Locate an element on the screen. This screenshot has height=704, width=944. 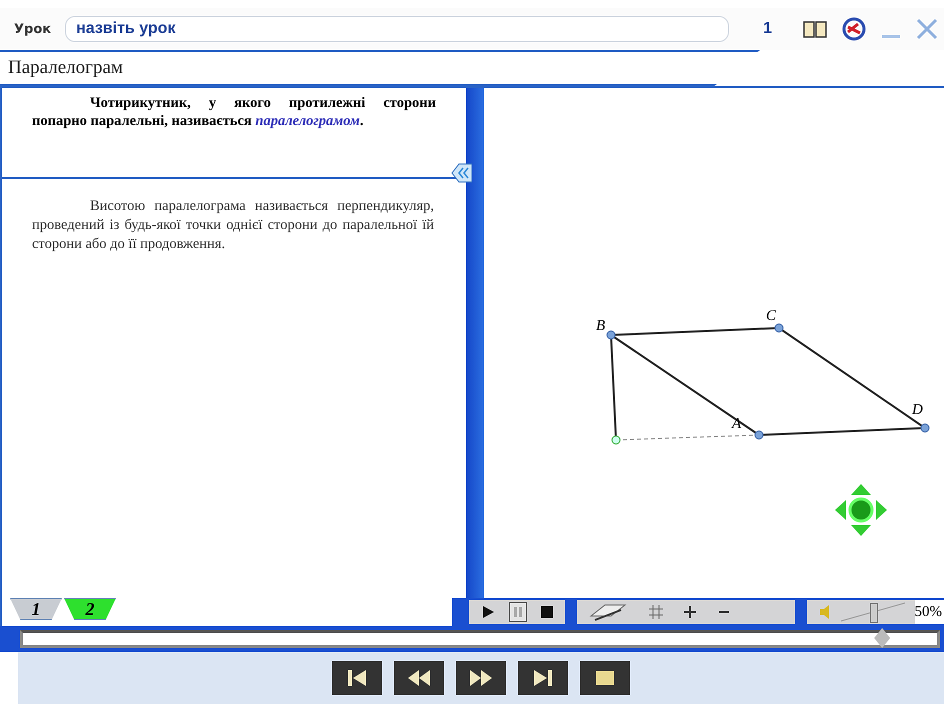
point-label: D is located at coordinates (917, 410).